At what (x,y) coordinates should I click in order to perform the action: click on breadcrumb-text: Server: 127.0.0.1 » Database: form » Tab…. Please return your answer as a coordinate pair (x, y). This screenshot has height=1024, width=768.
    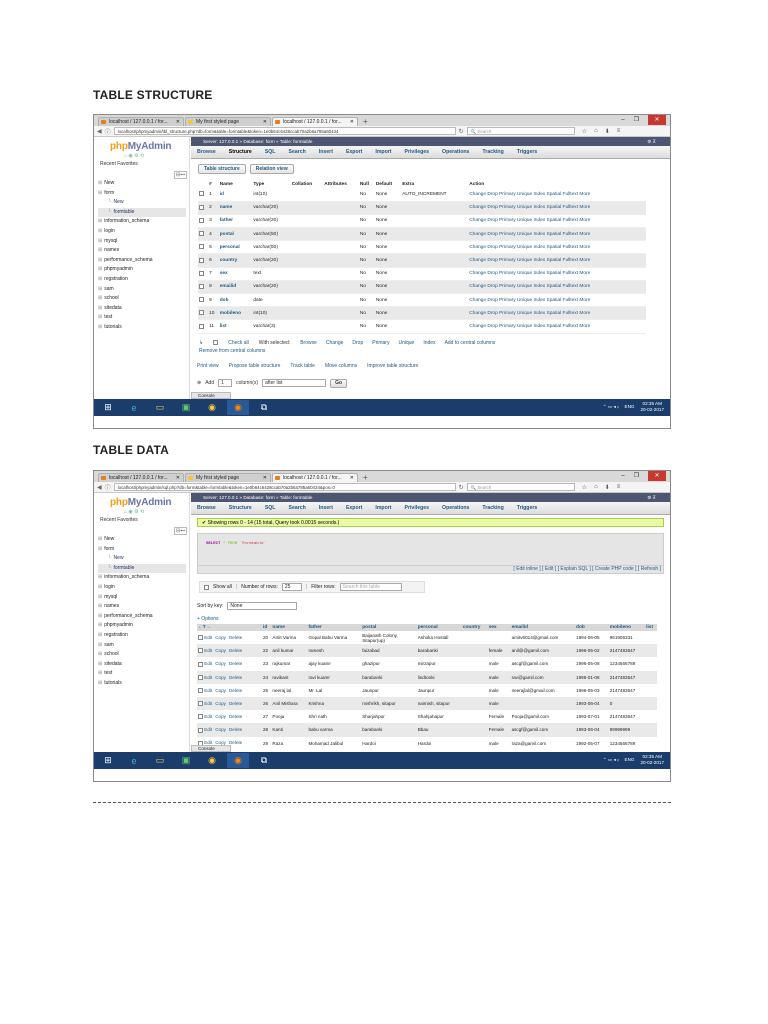
    Looking at the image, I should click on (257, 141).